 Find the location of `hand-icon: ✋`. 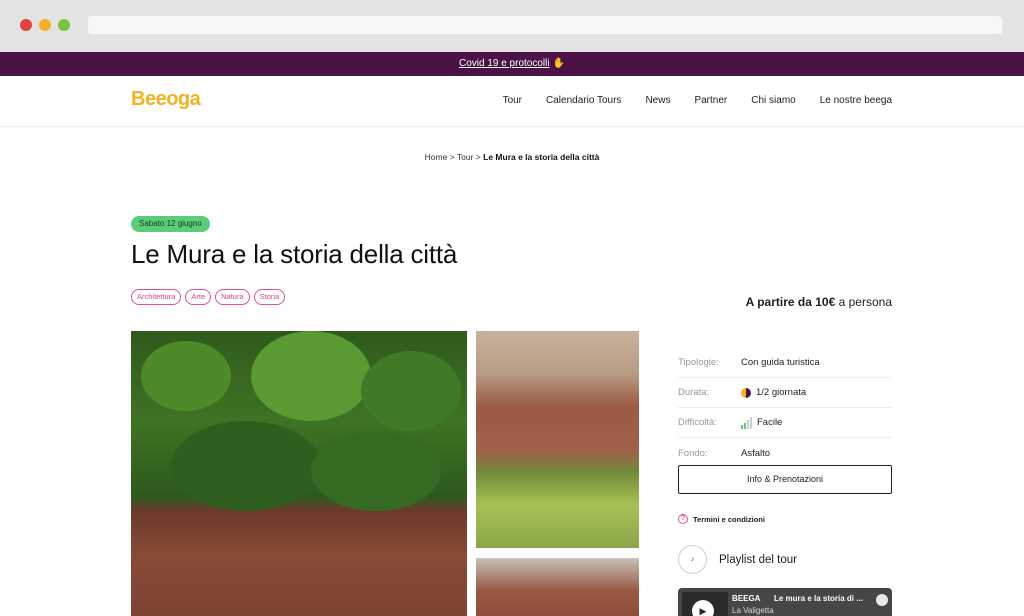

hand-icon: ✋ is located at coordinates (559, 63).